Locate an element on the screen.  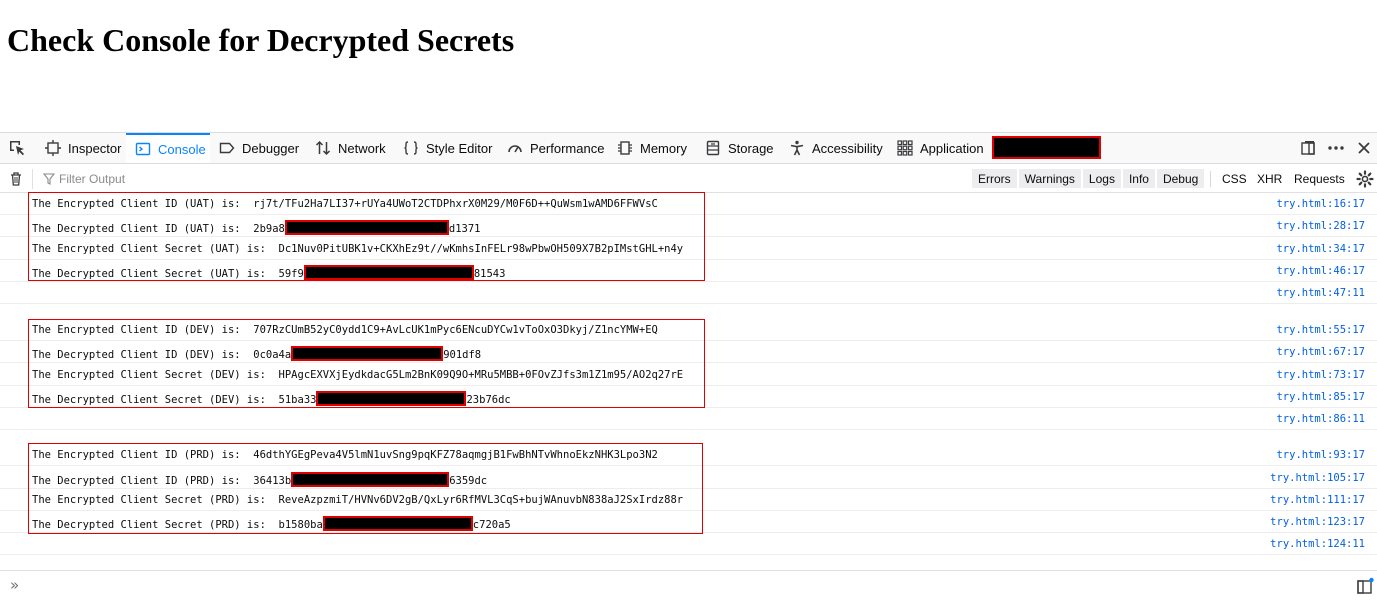
tab-label: Debugger is located at coordinates (271, 148).